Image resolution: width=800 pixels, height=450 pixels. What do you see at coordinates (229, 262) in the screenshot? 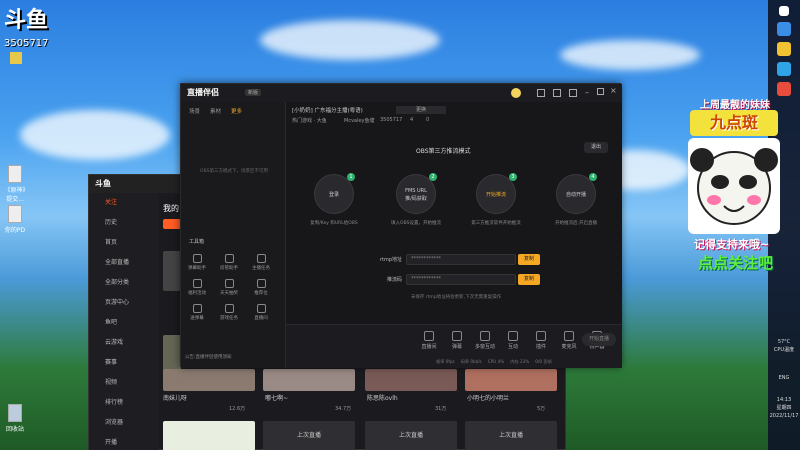
I see `tool-room-admin: 房管助手` at bounding box center [229, 262].